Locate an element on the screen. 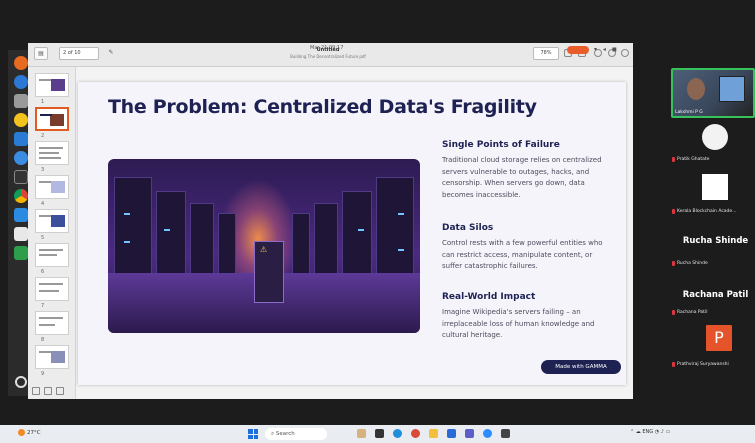 The width and height of the screenshot is (755, 443). page-number: 2 is located at coordinates (65, 53).